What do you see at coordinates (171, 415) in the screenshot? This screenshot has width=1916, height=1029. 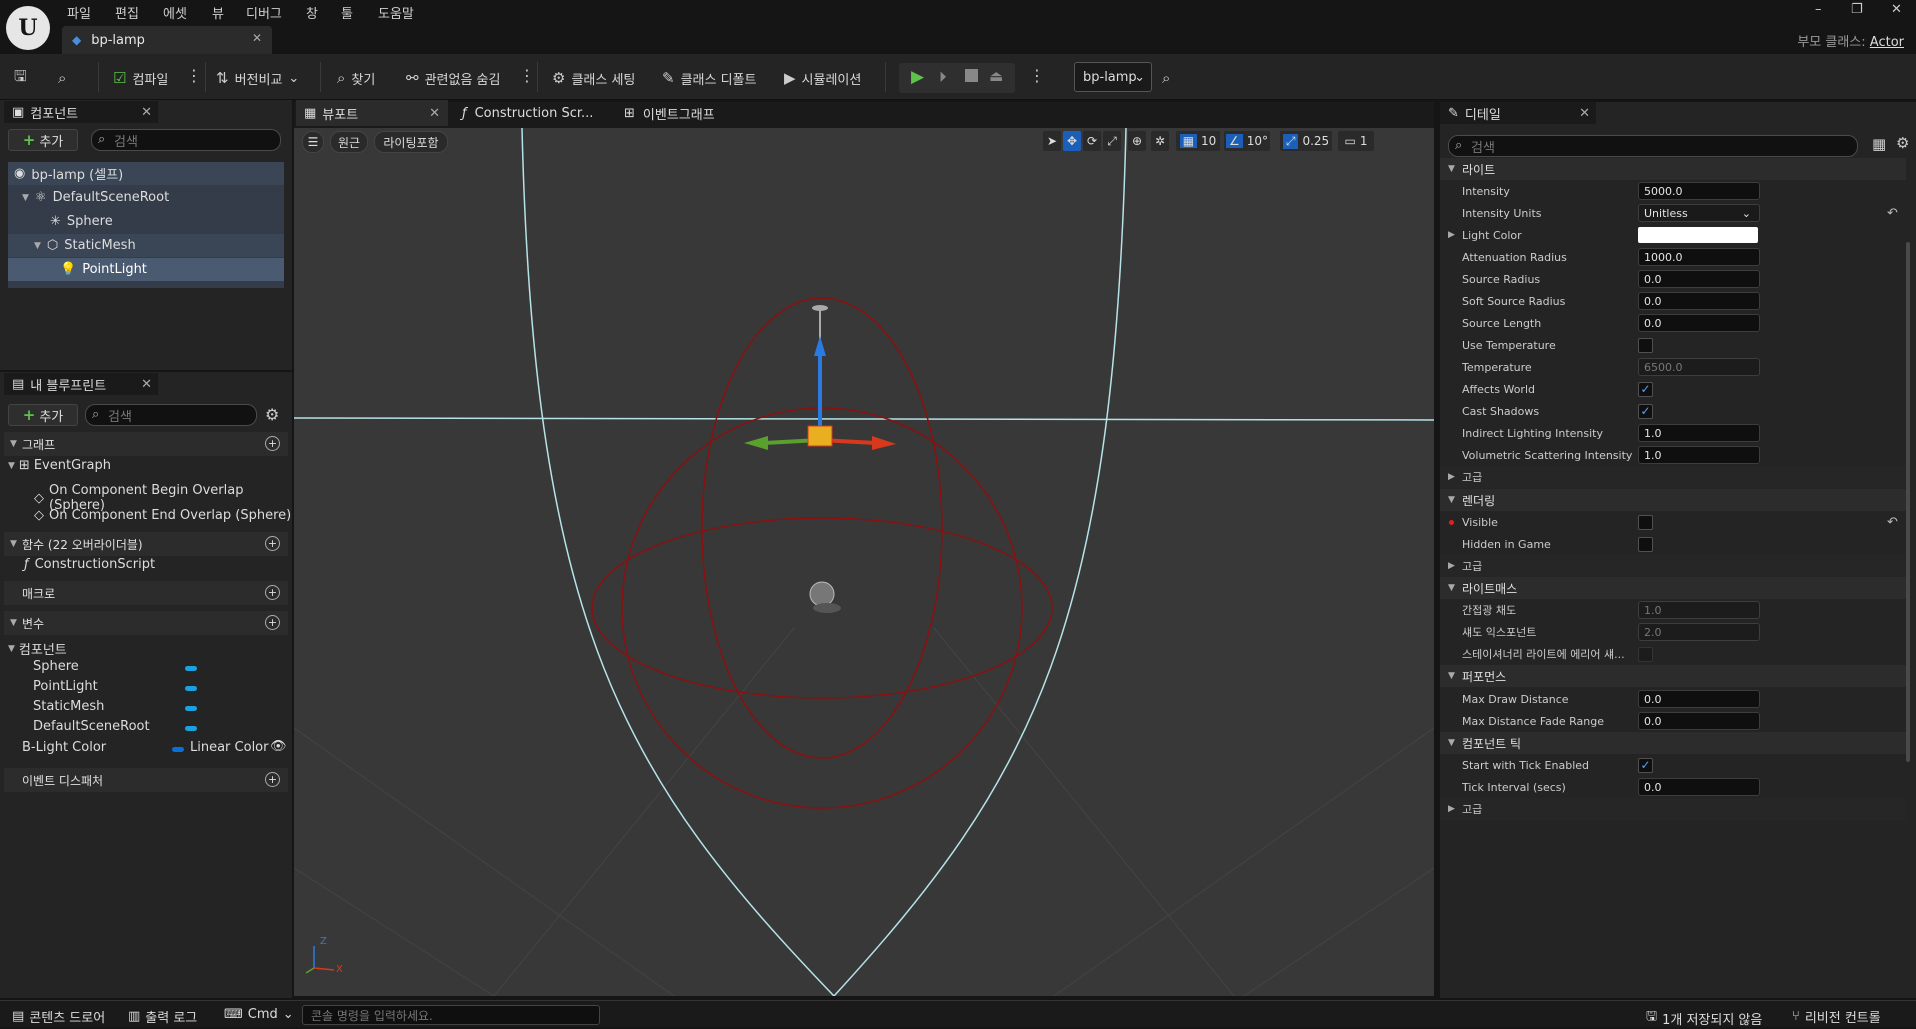 I see `blueprint-search-input: ⌕ 검색` at bounding box center [171, 415].